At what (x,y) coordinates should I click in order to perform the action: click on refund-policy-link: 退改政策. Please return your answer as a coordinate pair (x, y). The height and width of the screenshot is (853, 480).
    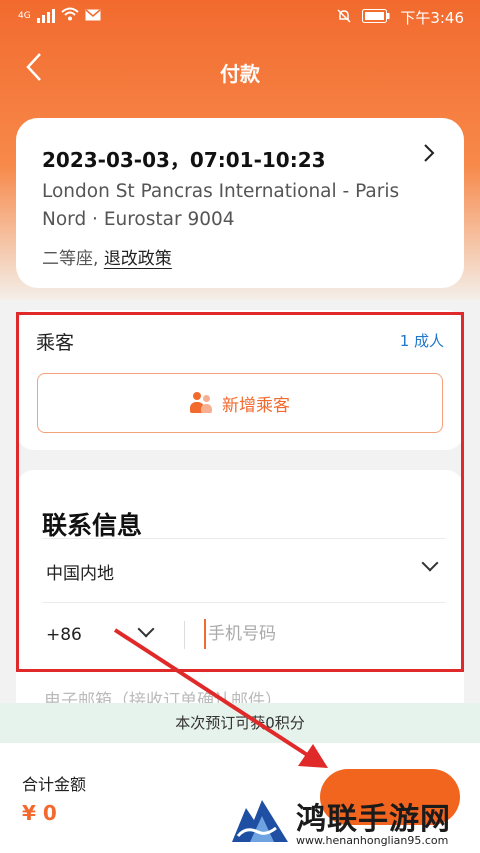
    Looking at the image, I should click on (138, 259).